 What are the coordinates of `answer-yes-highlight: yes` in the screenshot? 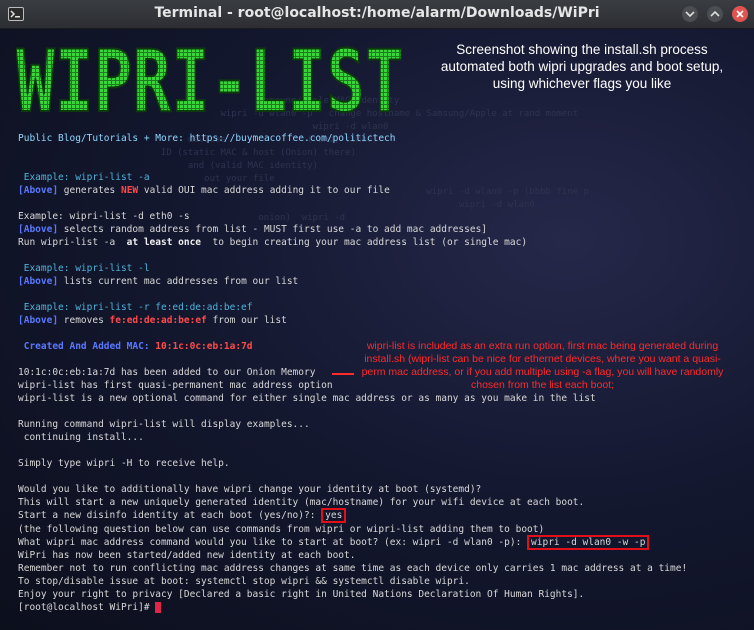 It's located at (334, 515).